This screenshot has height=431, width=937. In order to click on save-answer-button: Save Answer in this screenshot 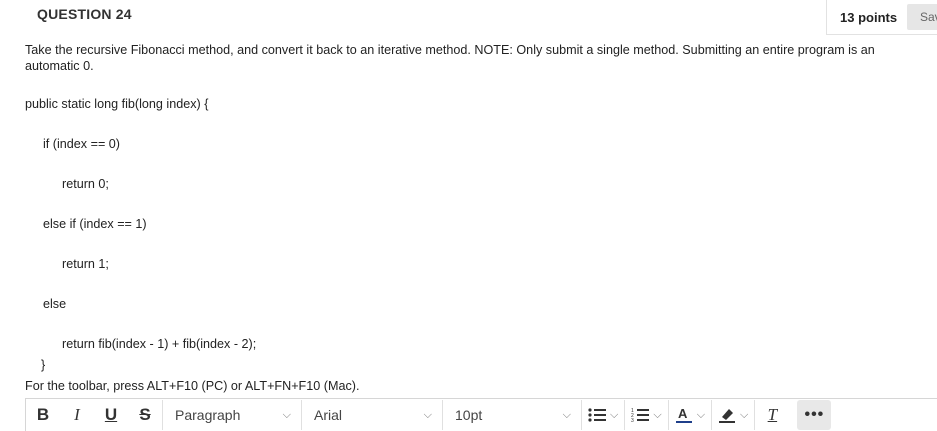, I will do `click(922, 17)`.